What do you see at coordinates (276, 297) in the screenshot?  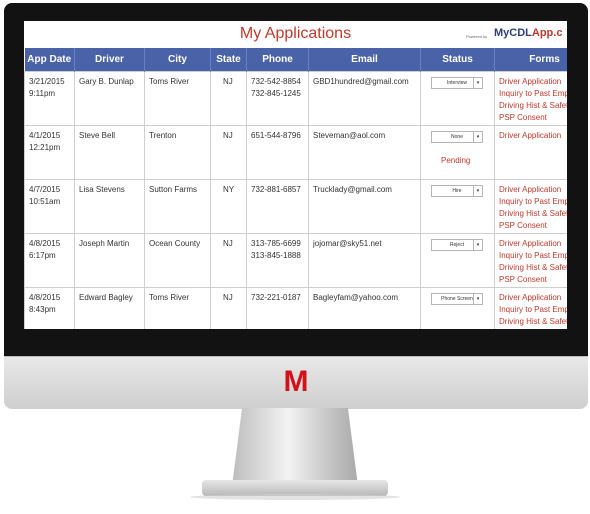 I see `phone-primary: 732-221-0187` at bounding box center [276, 297].